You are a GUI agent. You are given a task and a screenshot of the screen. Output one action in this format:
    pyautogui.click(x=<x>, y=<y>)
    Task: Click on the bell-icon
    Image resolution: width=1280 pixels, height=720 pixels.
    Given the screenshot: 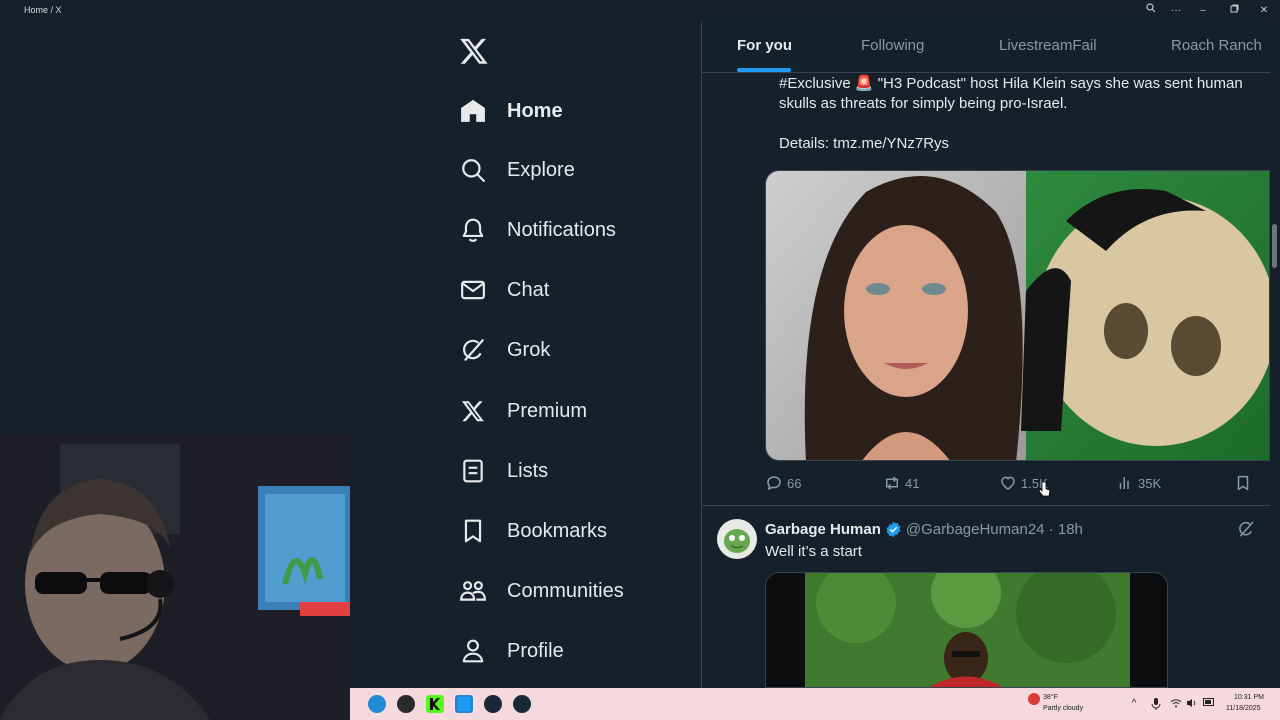 What is the action you would take?
    pyautogui.click(x=473, y=230)
    